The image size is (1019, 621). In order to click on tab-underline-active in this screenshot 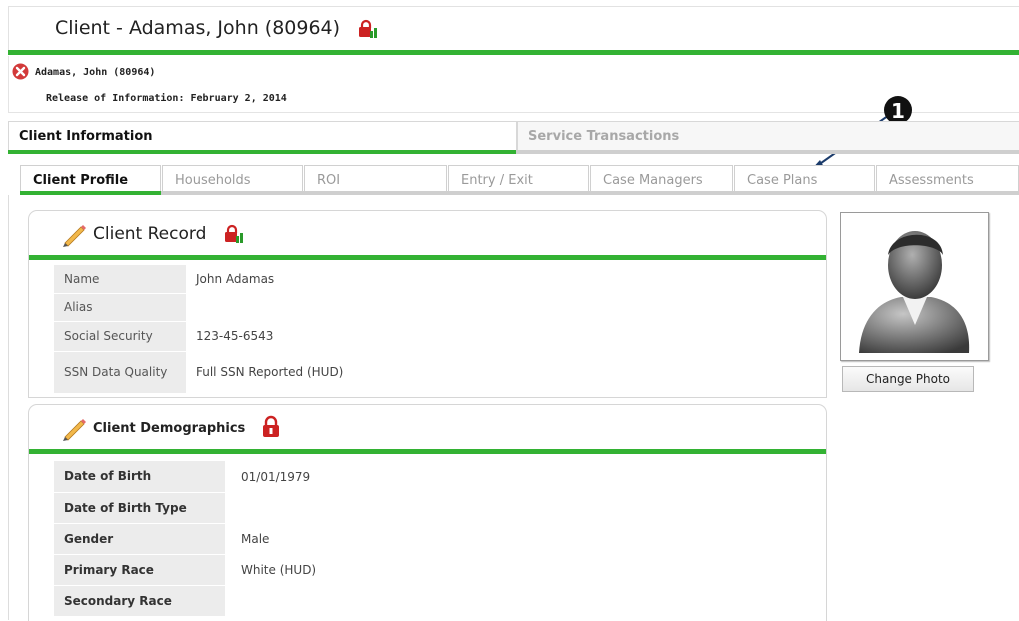, I will do `click(262, 152)`.